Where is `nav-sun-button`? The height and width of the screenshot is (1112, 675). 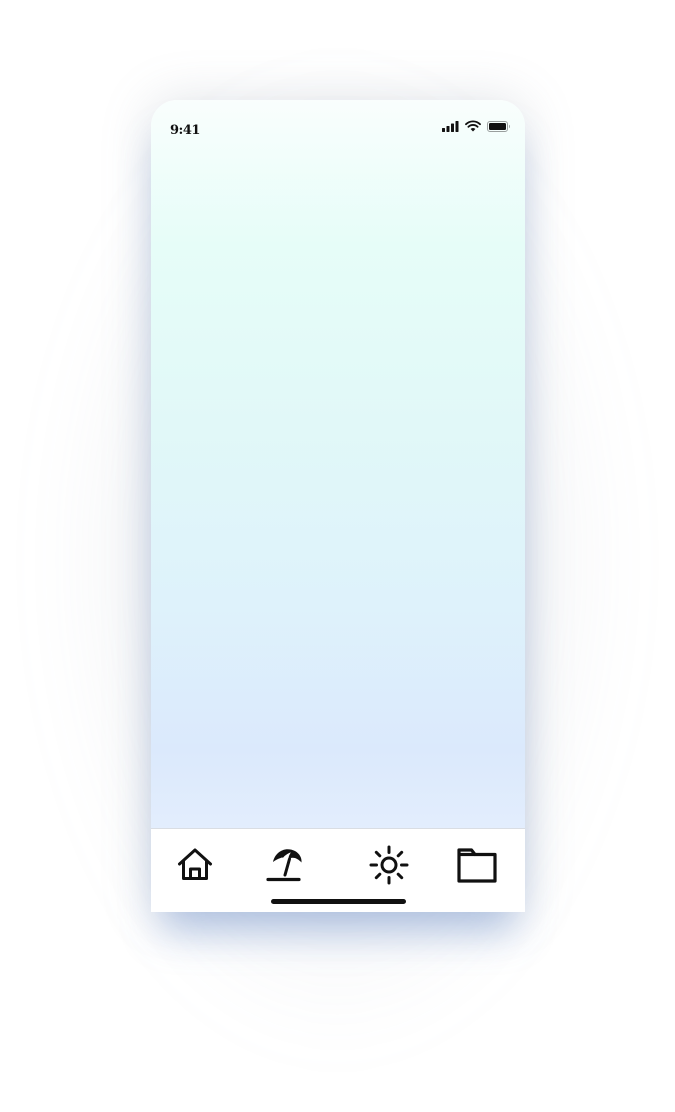
nav-sun-button is located at coordinates (389, 866).